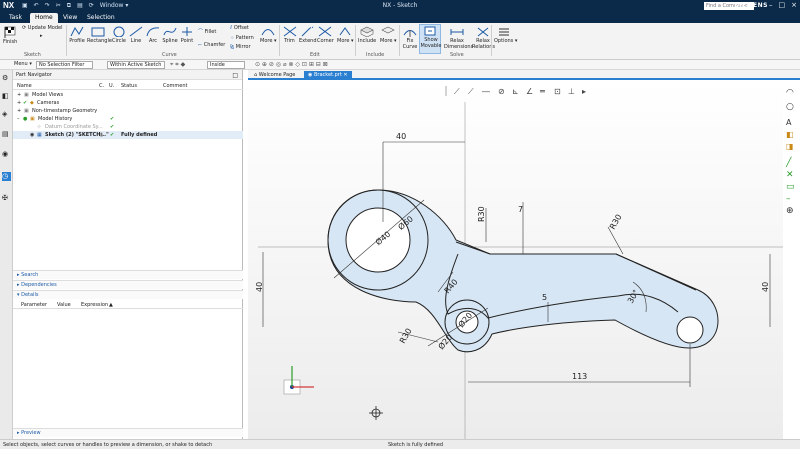 The width and height of the screenshot is (800, 450). Describe the element at coordinates (458, 38) in the screenshot. I see `relax-dimensions-button: Relax Dimensions` at that location.